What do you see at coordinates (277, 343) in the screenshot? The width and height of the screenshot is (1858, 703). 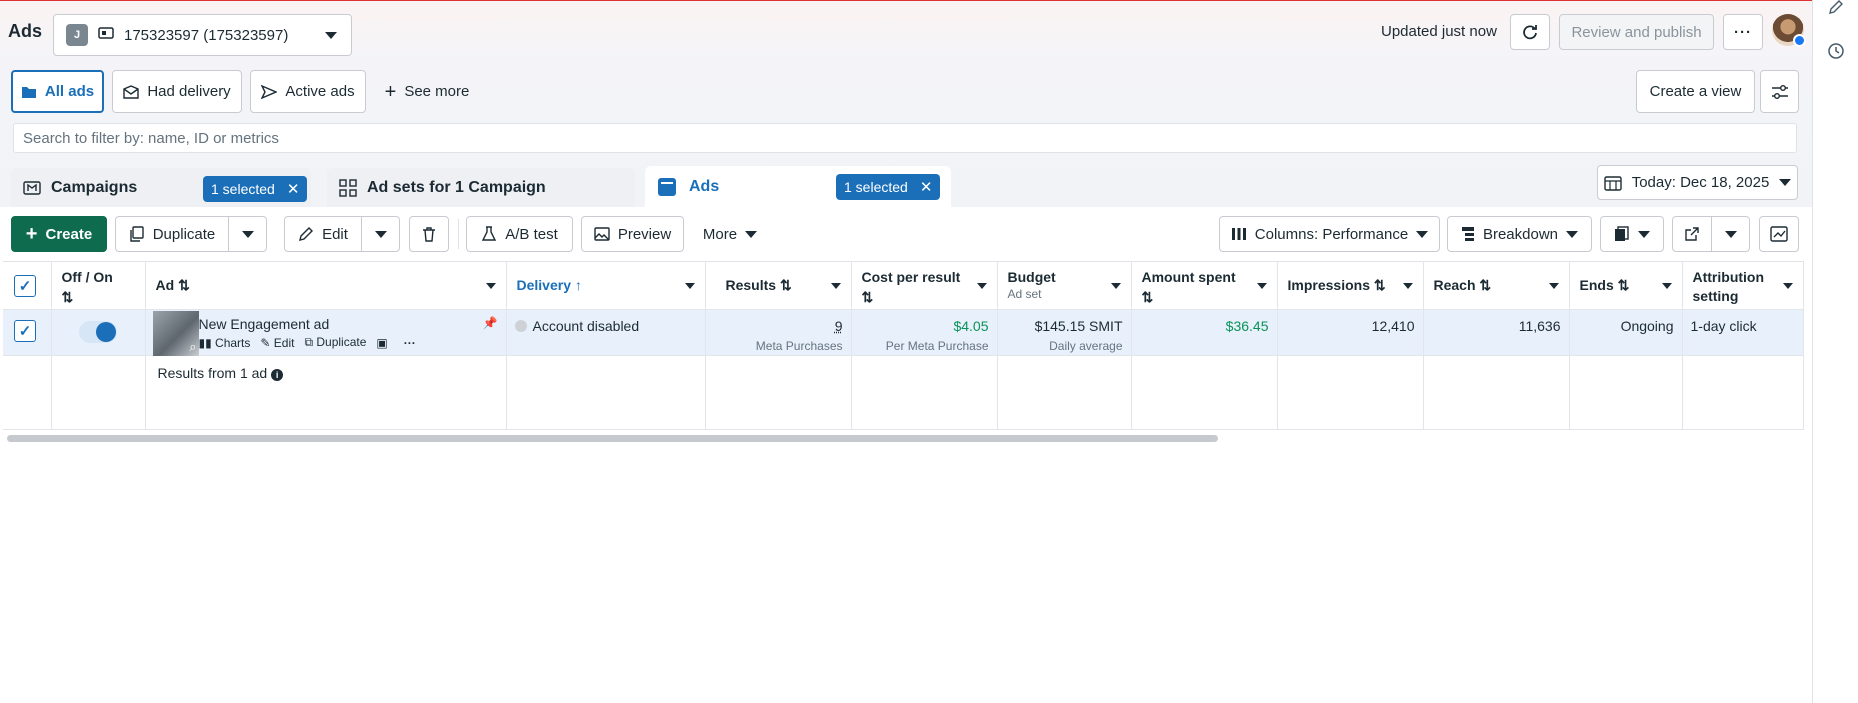 I see `edit-link: ✎ Edit` at bounding box center [277, 343].